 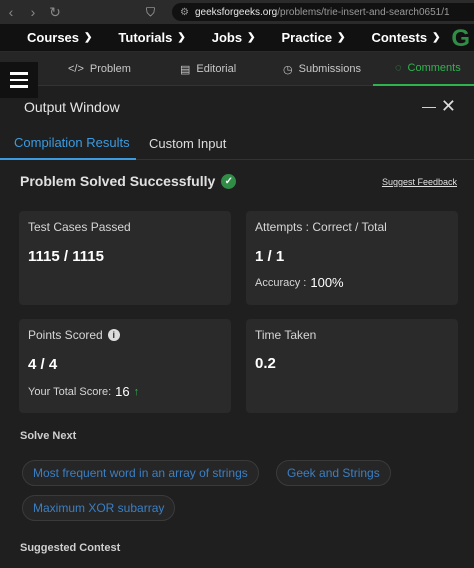 I want to click on card-label: Points Scored i, so click(x=74, y=335).